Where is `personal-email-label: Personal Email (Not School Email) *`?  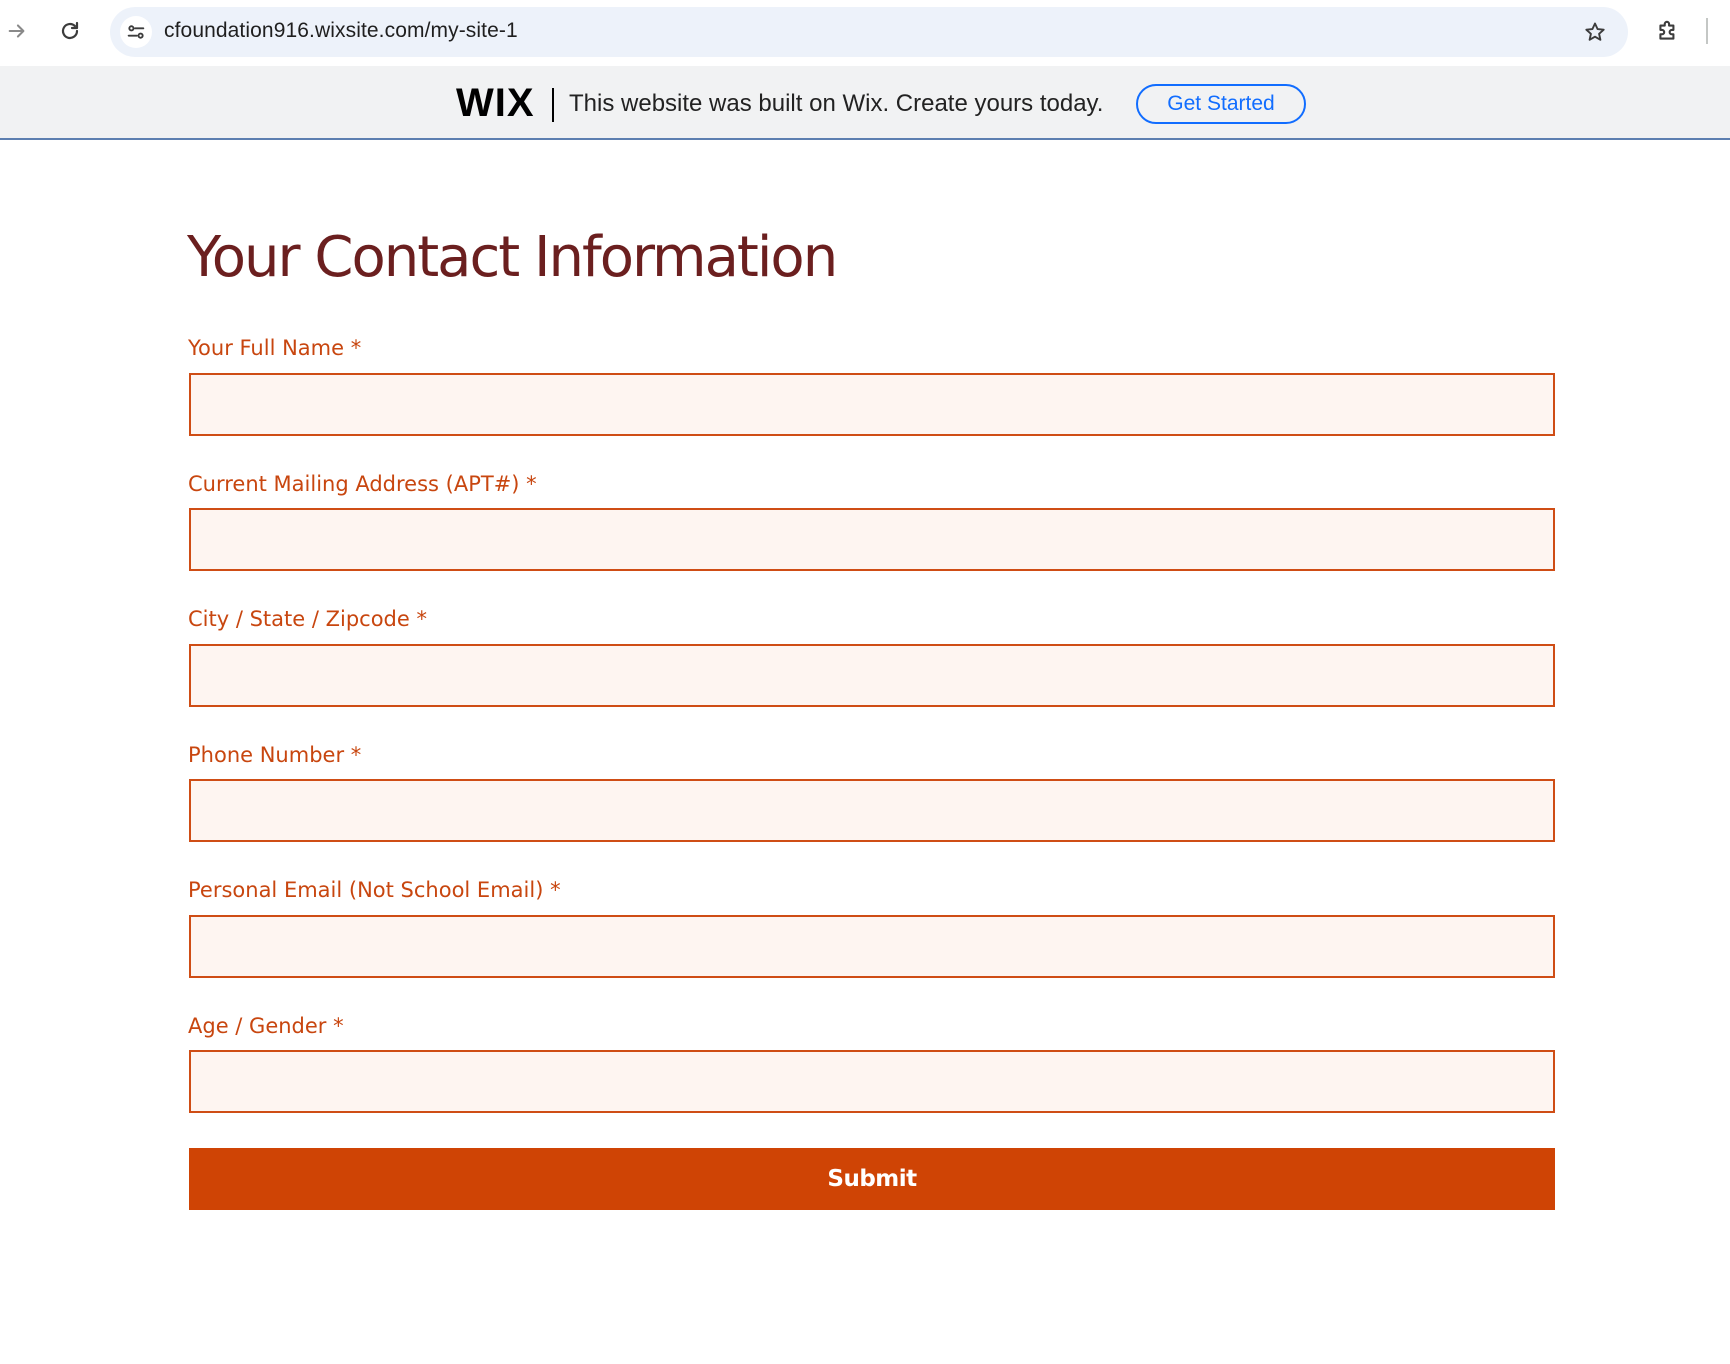 personal-email-label: Personal Email (Not School Email) * is located at coordinates (374, 890).